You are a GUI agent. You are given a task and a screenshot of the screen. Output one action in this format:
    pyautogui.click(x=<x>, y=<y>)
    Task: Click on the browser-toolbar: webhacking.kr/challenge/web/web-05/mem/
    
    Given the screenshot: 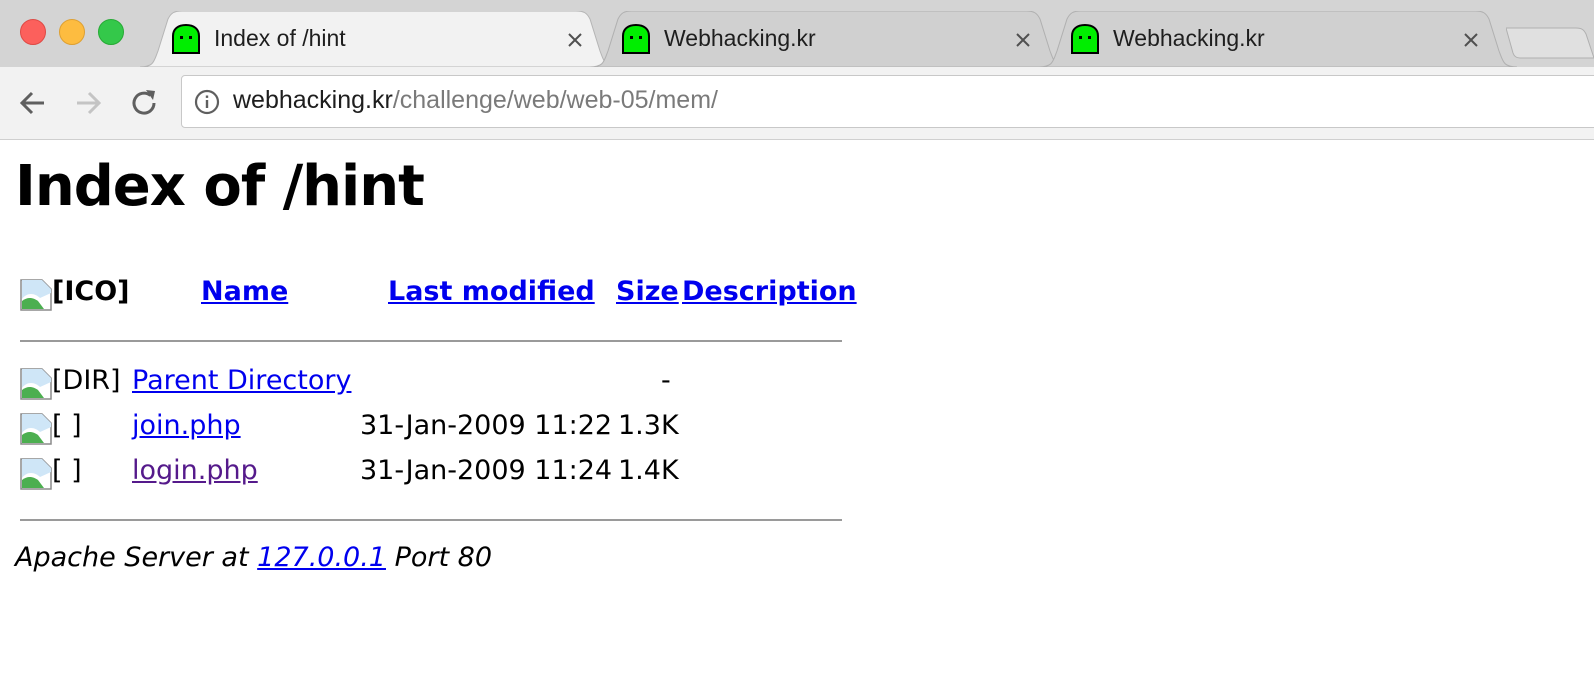 What is the action you would take?
    pyautogui.click(x=797, y=103)
    